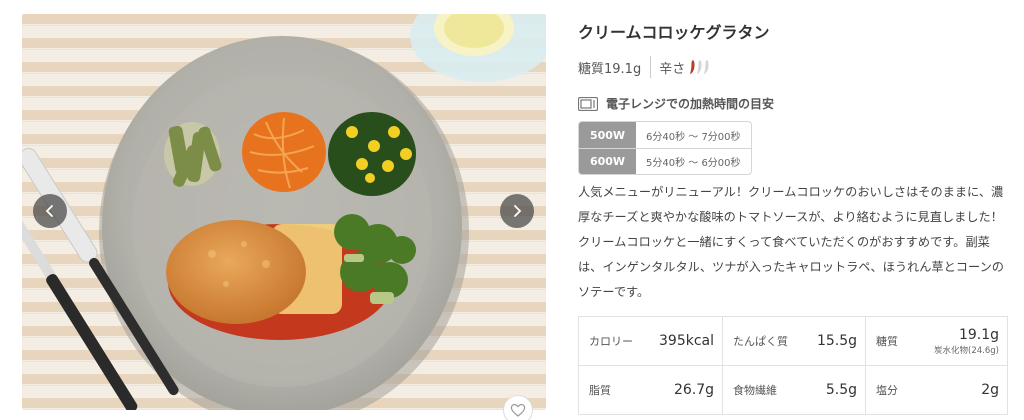 This screenshot has height=420, width=1024. I want to click on wattage-label: 500W, so click(607, 135).